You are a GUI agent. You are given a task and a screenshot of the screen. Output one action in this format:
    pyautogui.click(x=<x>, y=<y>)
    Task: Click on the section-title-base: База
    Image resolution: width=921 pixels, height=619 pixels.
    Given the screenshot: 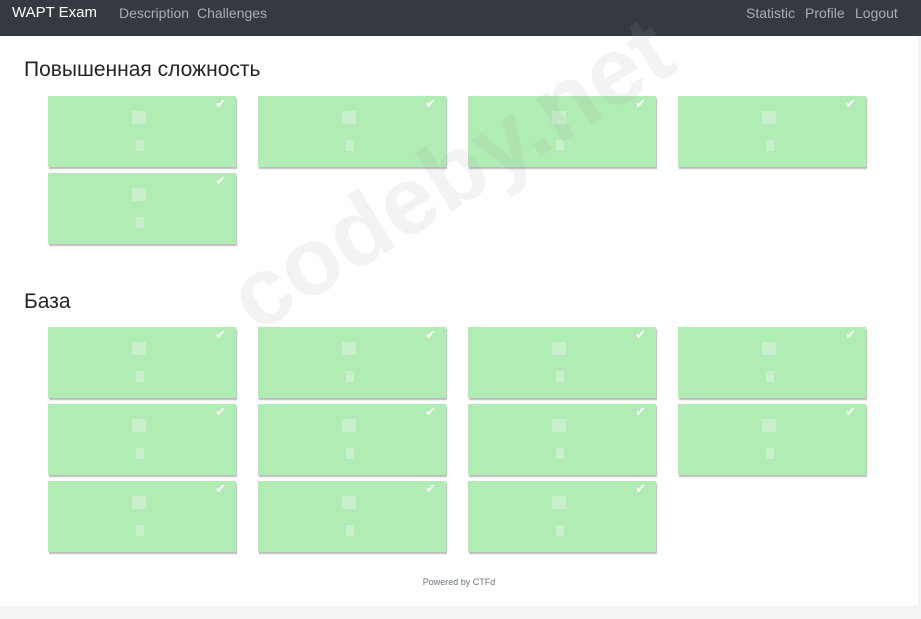 What is the action you would take?
    pyautogui.click(x=47, y=301)
    